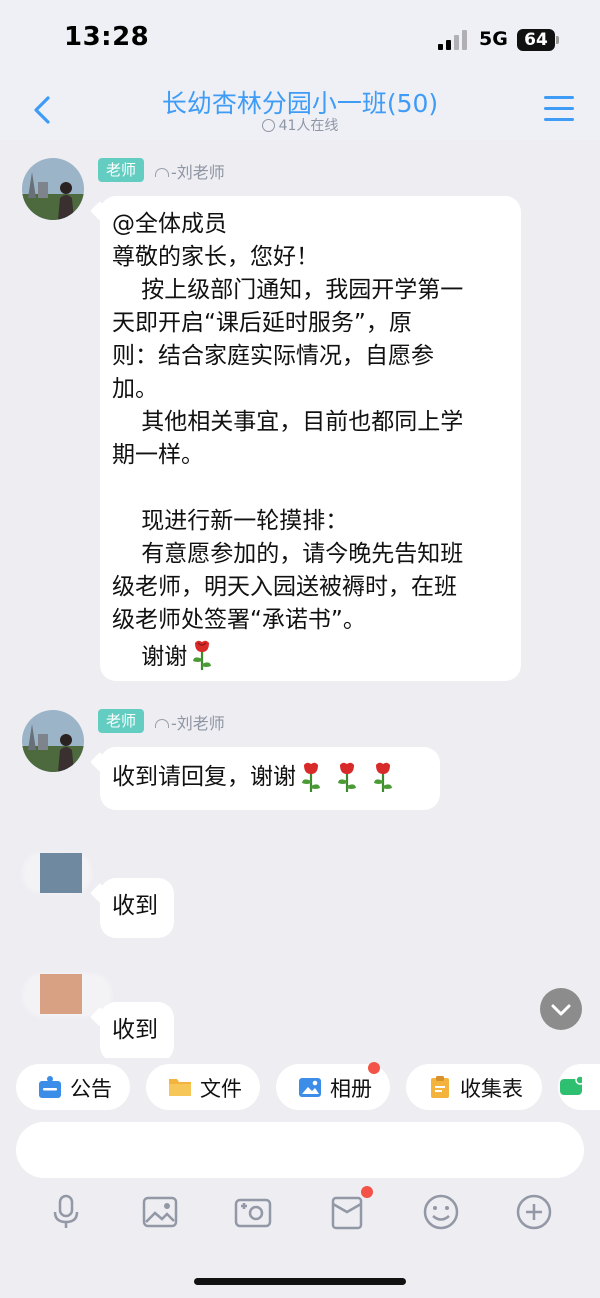  What do you see at coordinates (349, 1210) in the screenshot?
I see `red-packet-button` at bounding box center [349, 1210].